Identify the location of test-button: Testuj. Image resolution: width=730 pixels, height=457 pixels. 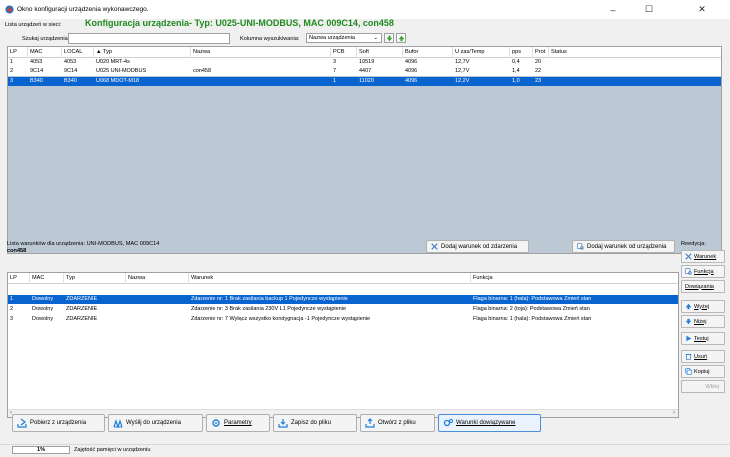
(703, 338).